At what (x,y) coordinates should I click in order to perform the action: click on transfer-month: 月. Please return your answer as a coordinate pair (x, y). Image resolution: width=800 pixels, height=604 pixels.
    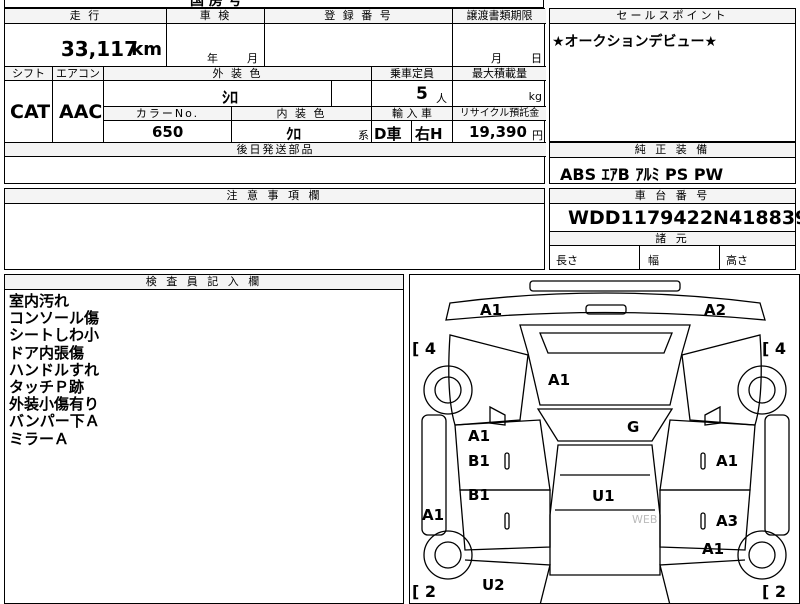
    Looking at the image, I should click on (496, 58).